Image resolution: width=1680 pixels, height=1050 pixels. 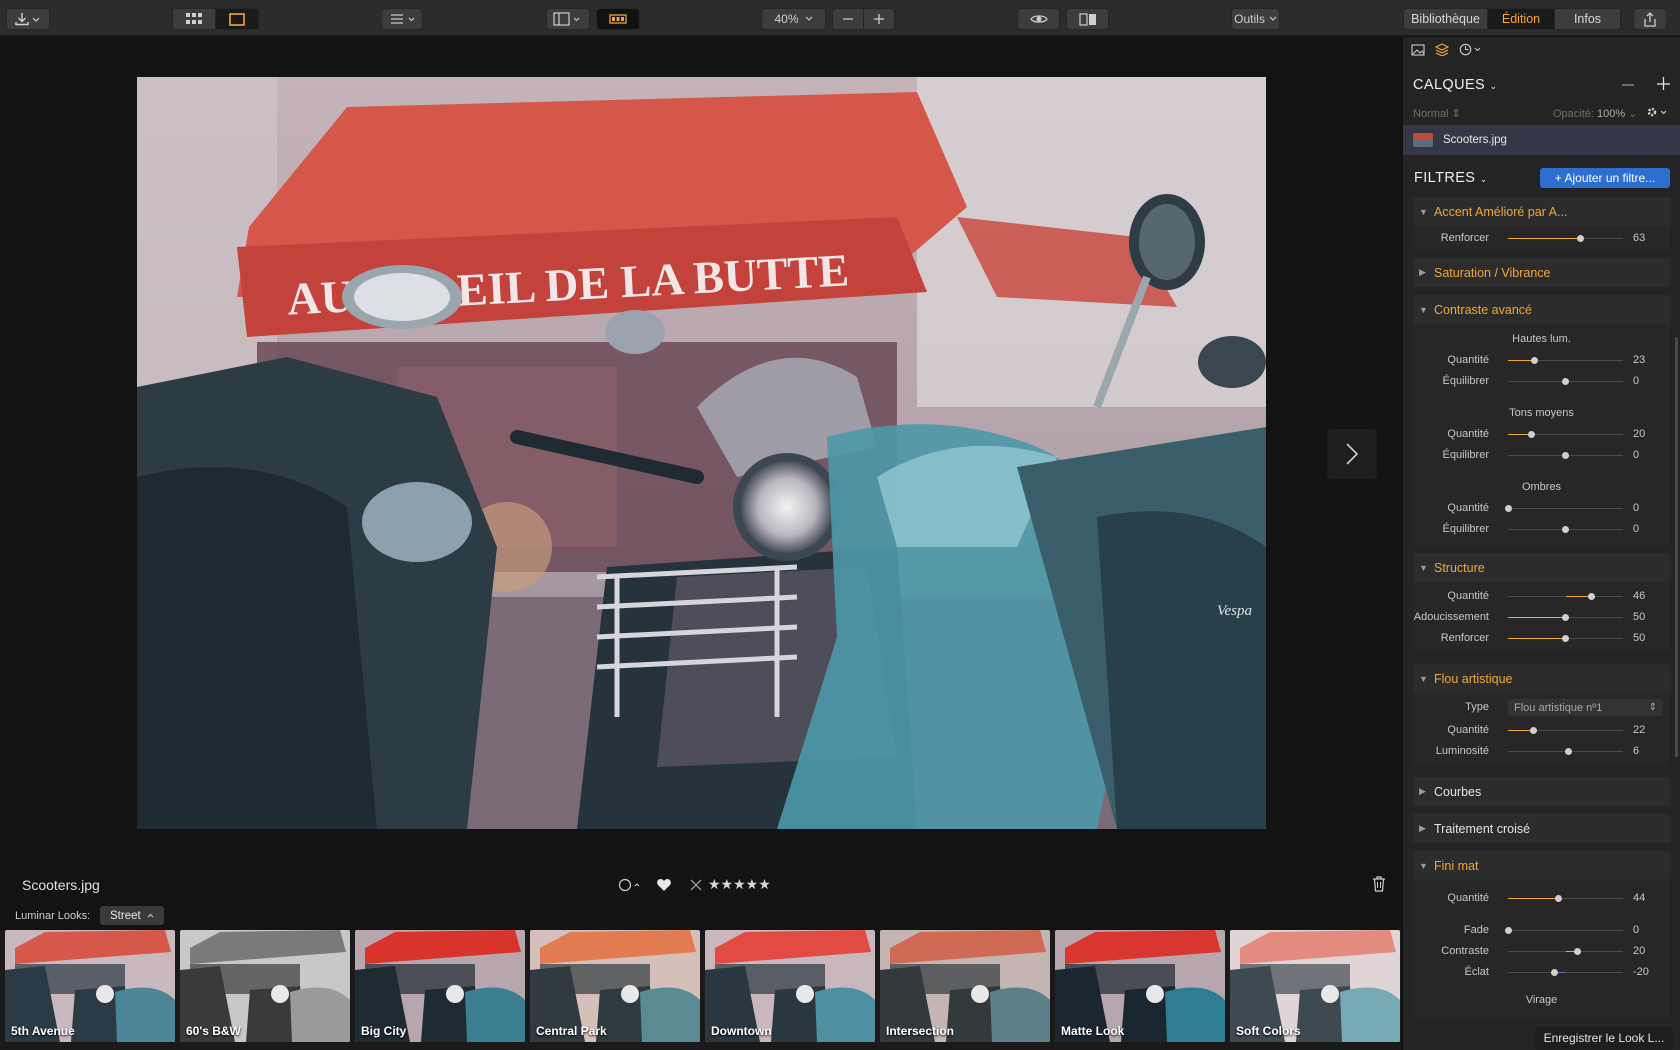 What do you see at coordinates (1541, 931) in the screenshot?
I see `slider-fini-fade: Fade 0` at bounding box center [1541, 931].